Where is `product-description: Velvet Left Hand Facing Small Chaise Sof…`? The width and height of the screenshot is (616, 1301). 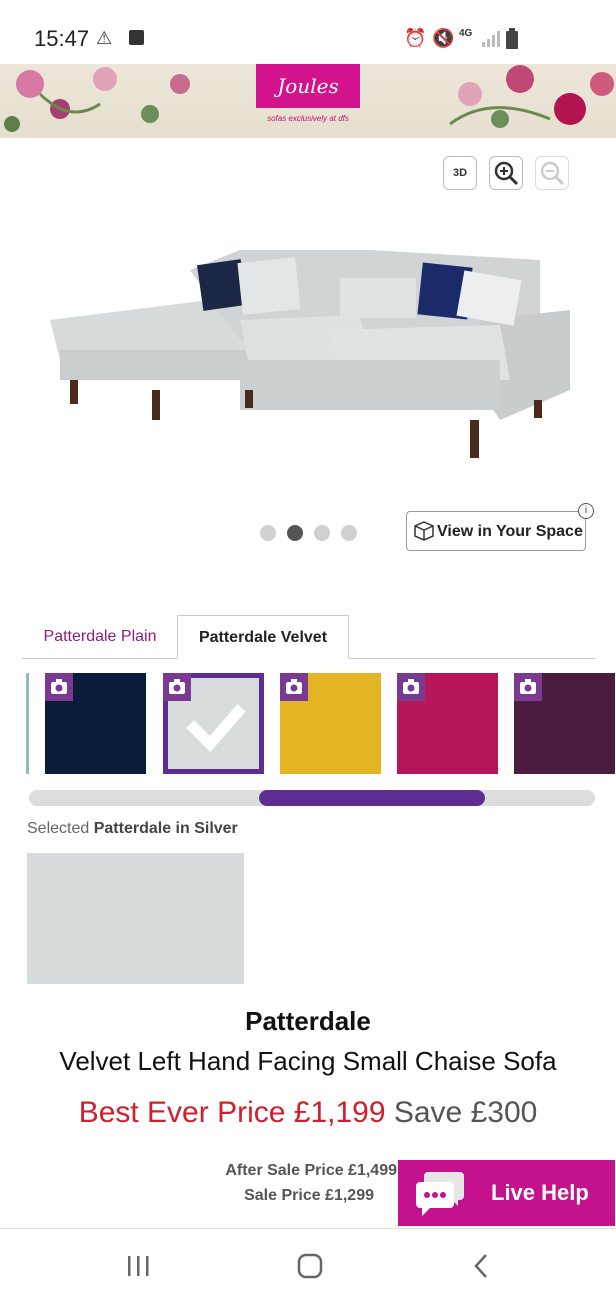
product-description: Velvet Left Hand Facing Small Chaise Sof… is located at coordinates (308, 1061).